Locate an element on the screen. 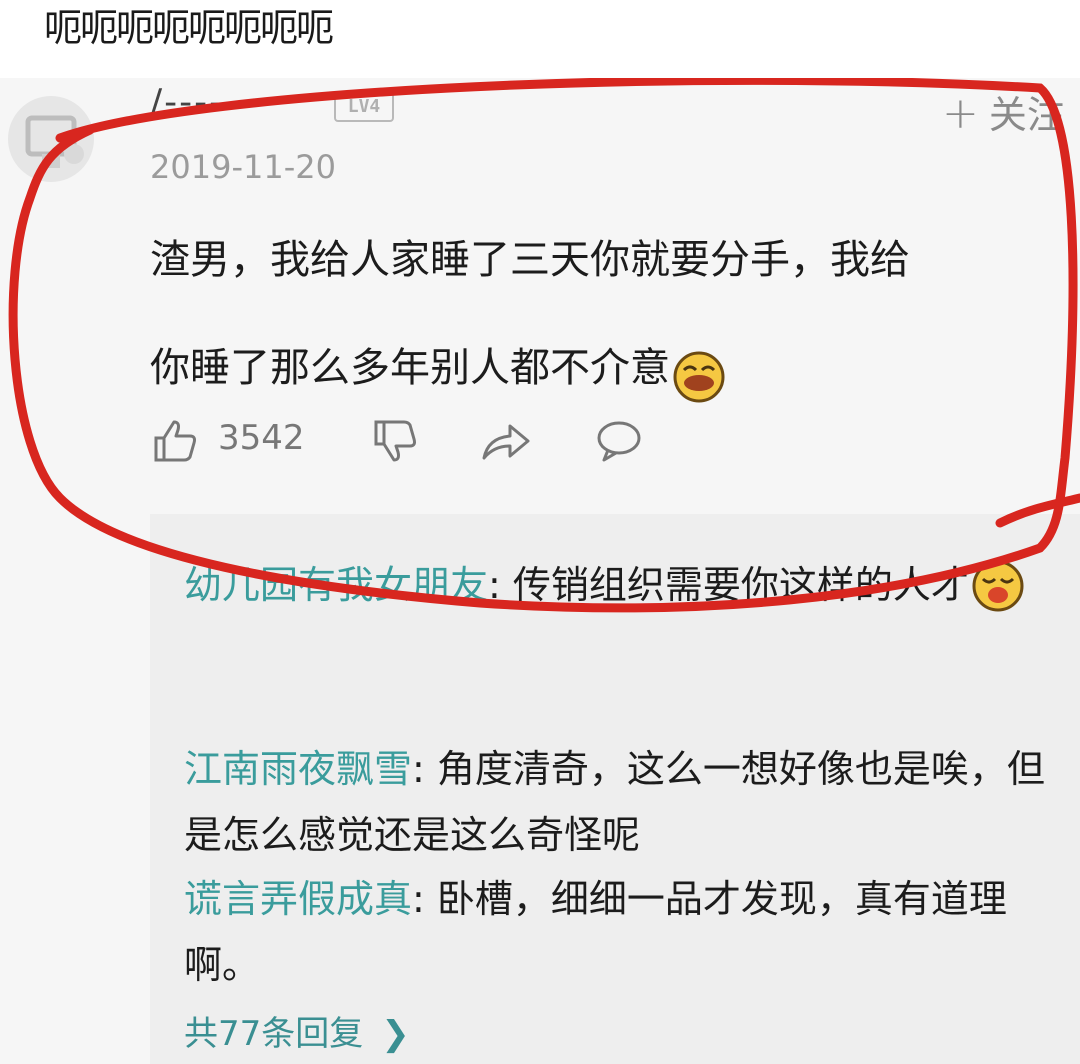 The image size is (1080, 1064). dislike-button is located at coordinates (395, 441).